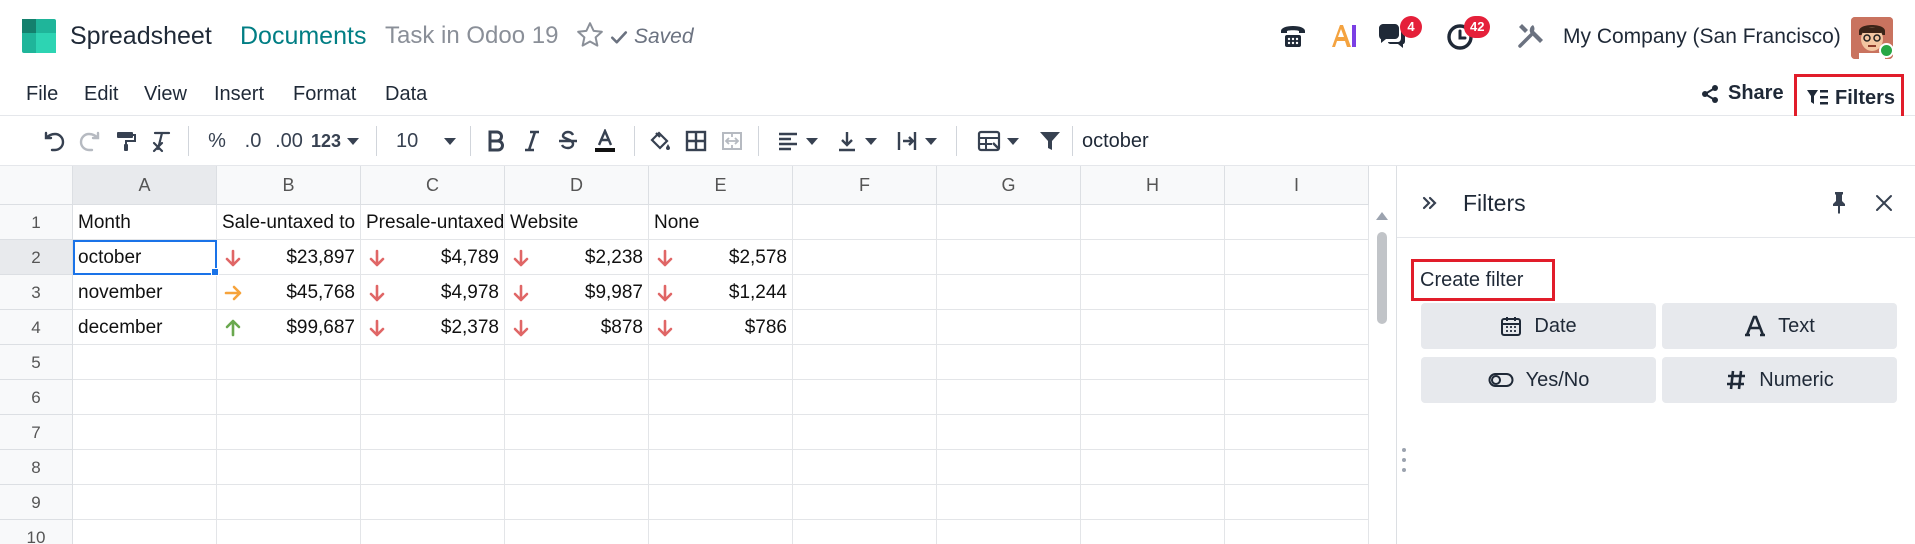  Describe the element at coordinates (289, 185) in the screenshot. I see `column-header-b: B` at that location.